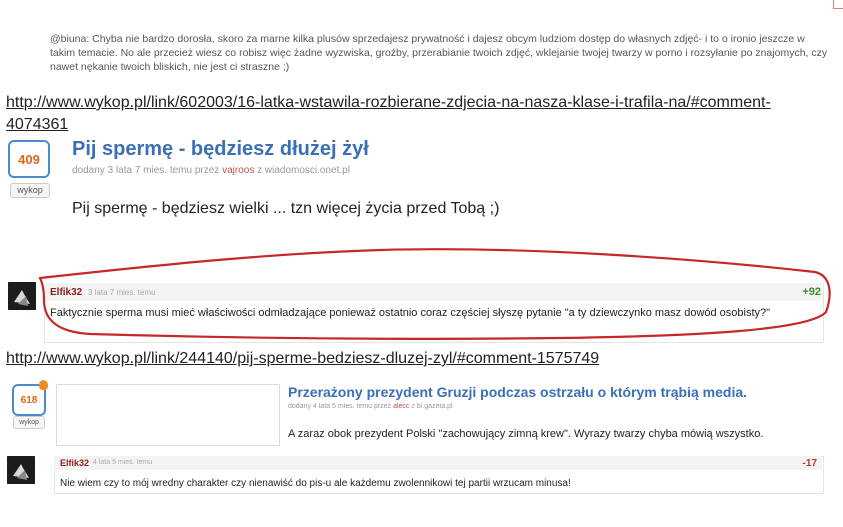 The image size is (843, 527). I want to click on comment-time: 4 lata 5 mies. temu, so click(123, 462).